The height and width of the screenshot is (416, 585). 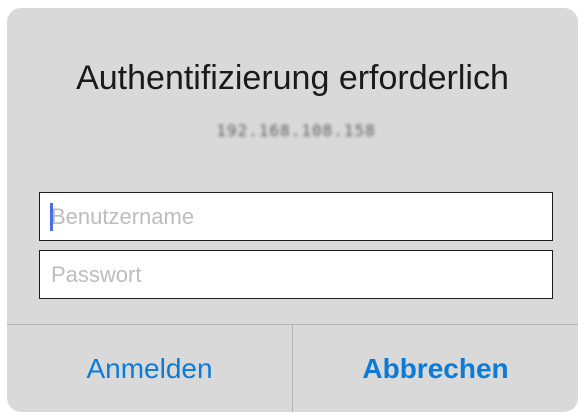 I want to click on password-field, so click(x=296, y=274).